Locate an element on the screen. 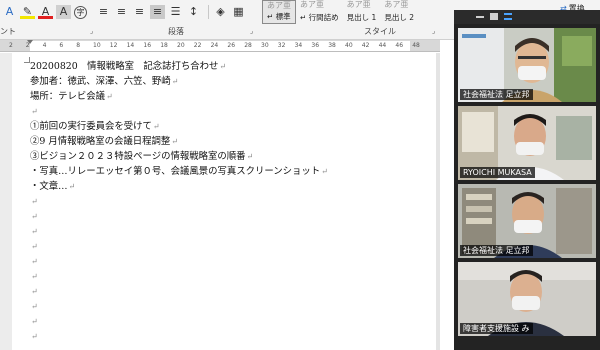 The height and width of the screenshot is (350, 600). align-center-icon: ≡ is located at coordinates (121, 12).